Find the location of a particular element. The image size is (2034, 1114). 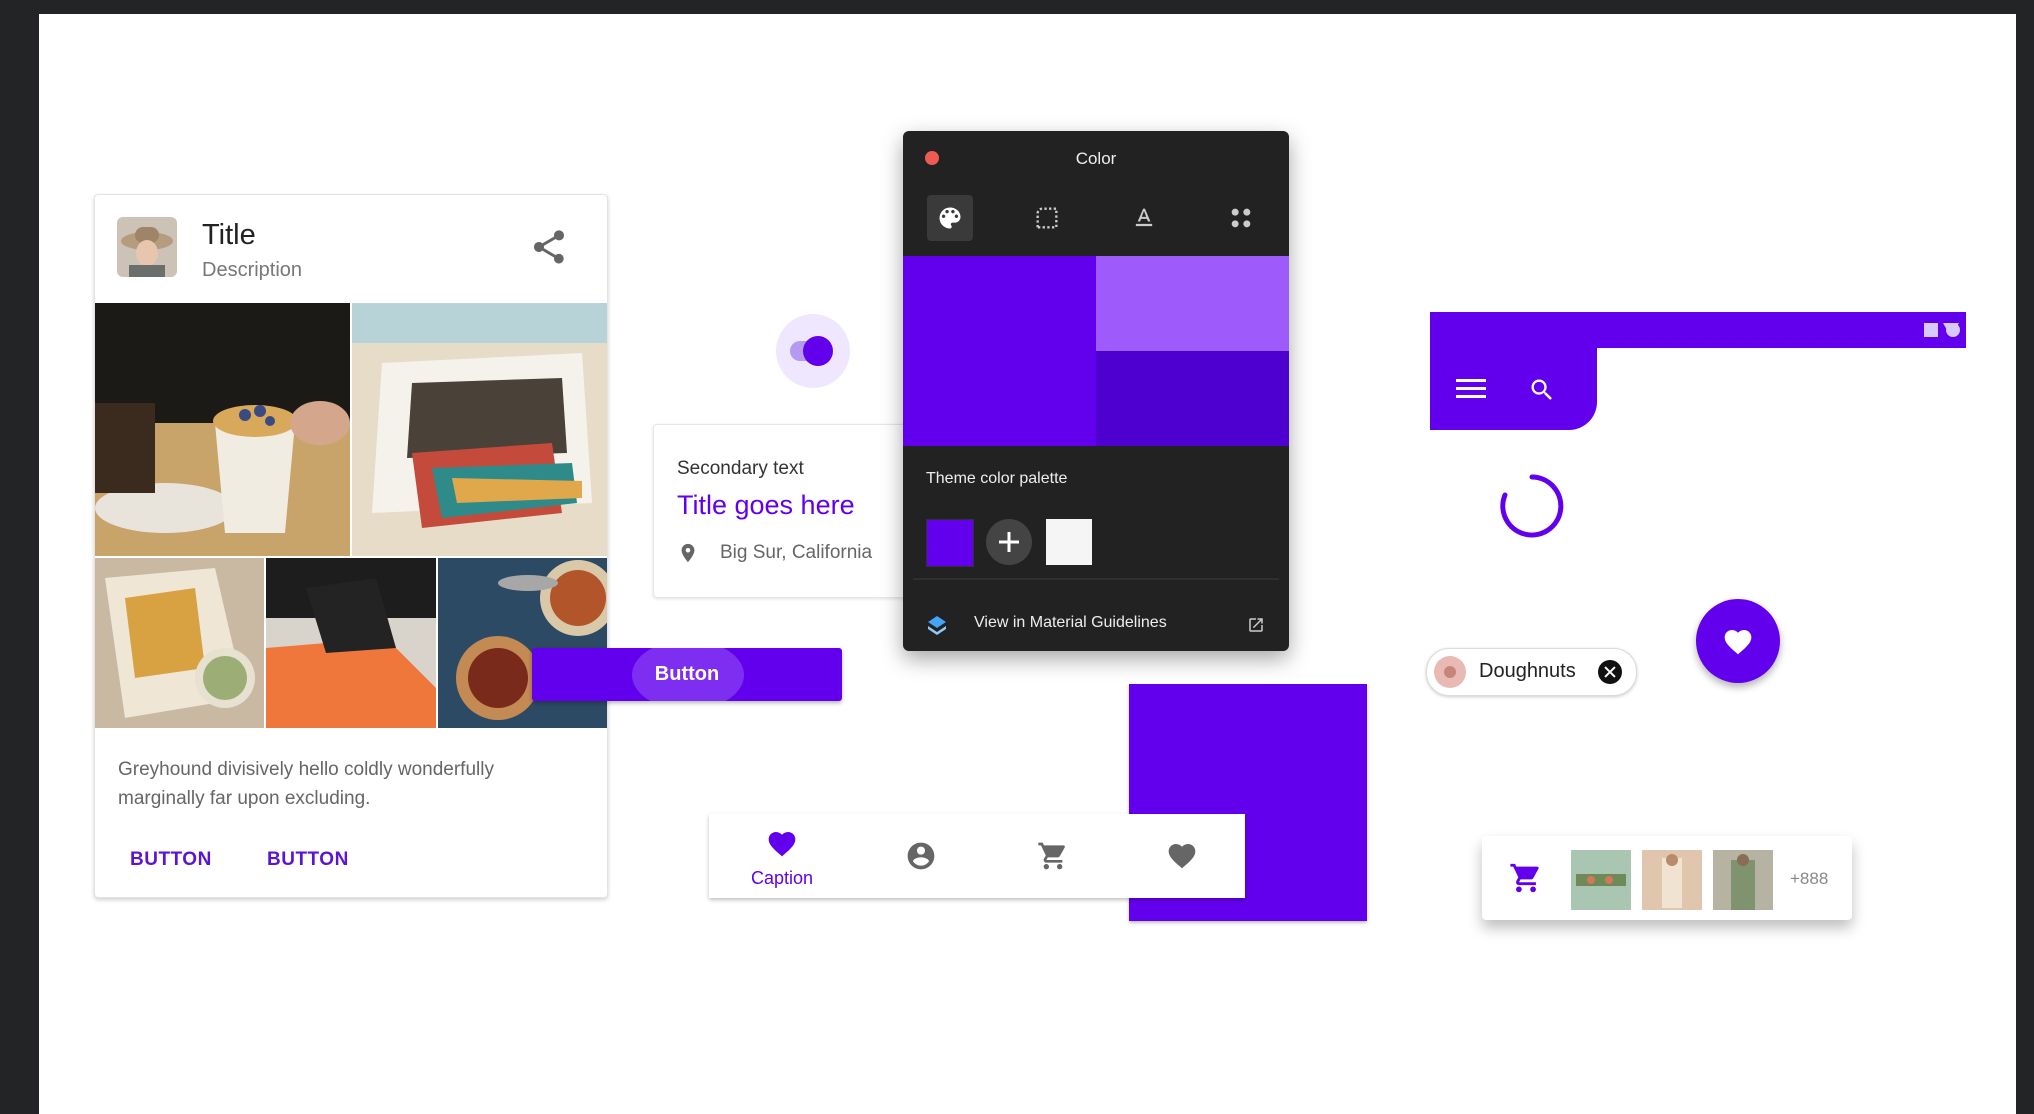

primary-dark-swatch is located at coordinates (1192, 398).